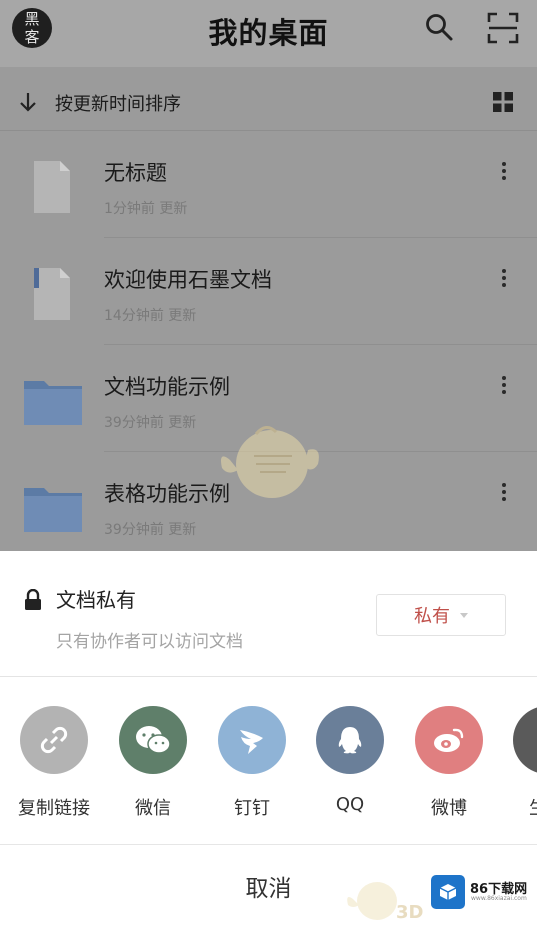  I want to click on file-row: 欢迎使用石墨文档 14分钟前 更新, so click(268, 291).